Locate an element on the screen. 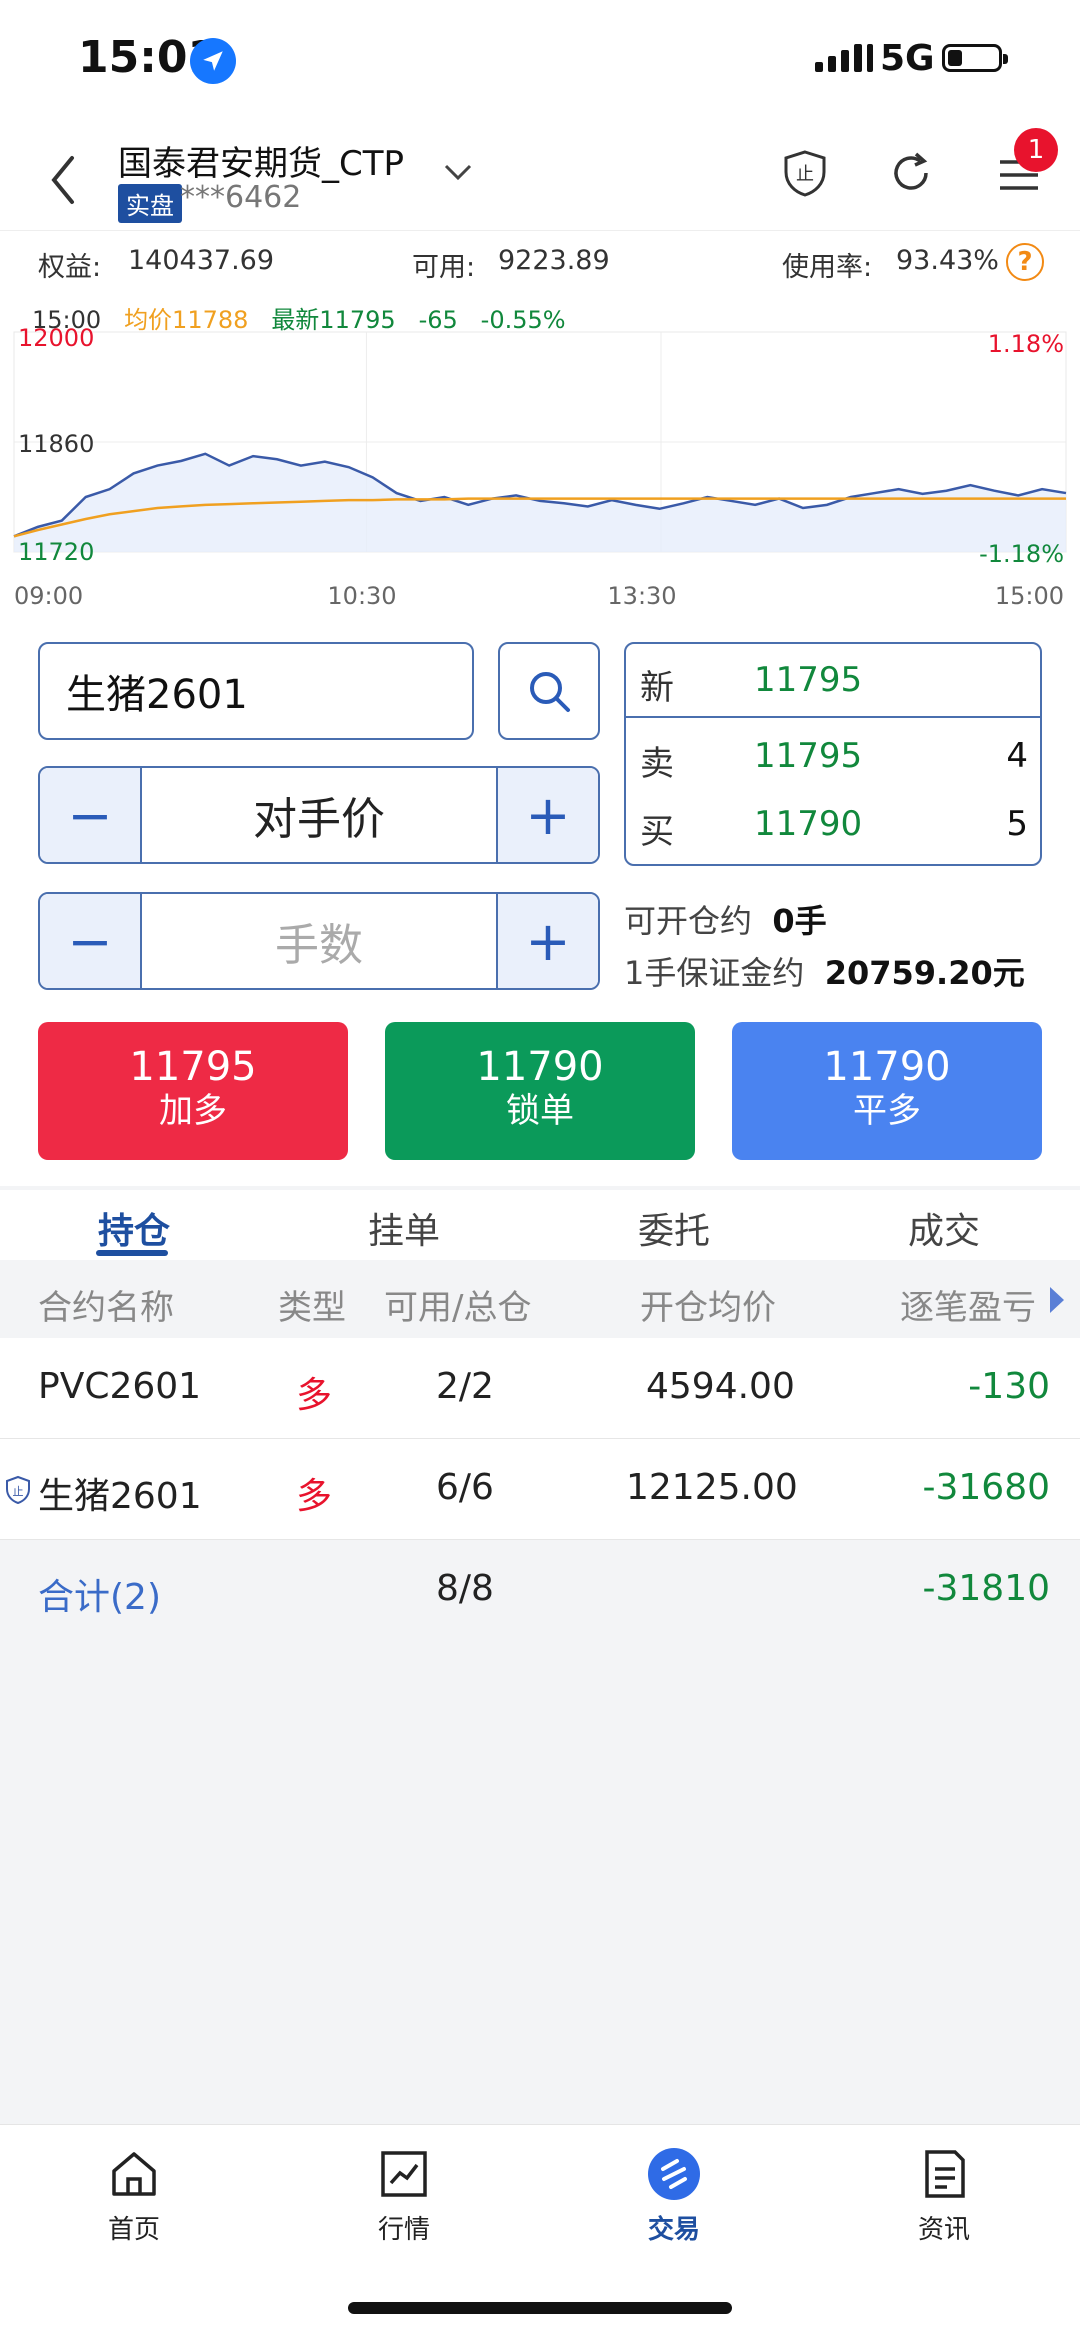 This screenshot has width=1080, height=2338. close-long-button: 11790 平多 is located at coordinates (887, 1091).